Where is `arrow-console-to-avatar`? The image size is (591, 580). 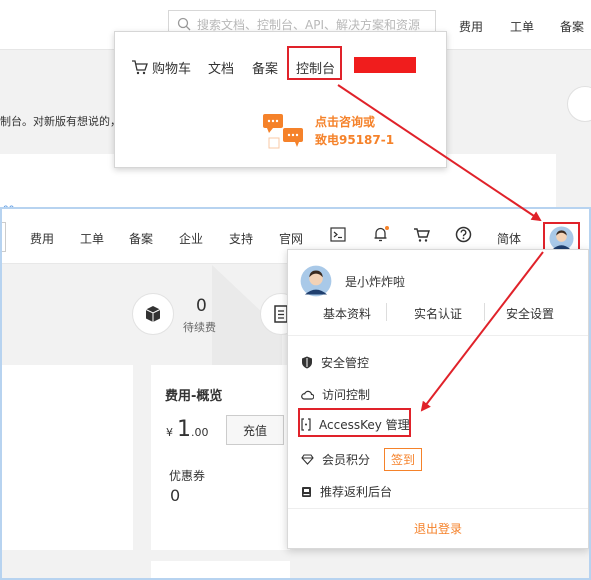 arrow-console-to-avatar is located at coordinates (439, 153).